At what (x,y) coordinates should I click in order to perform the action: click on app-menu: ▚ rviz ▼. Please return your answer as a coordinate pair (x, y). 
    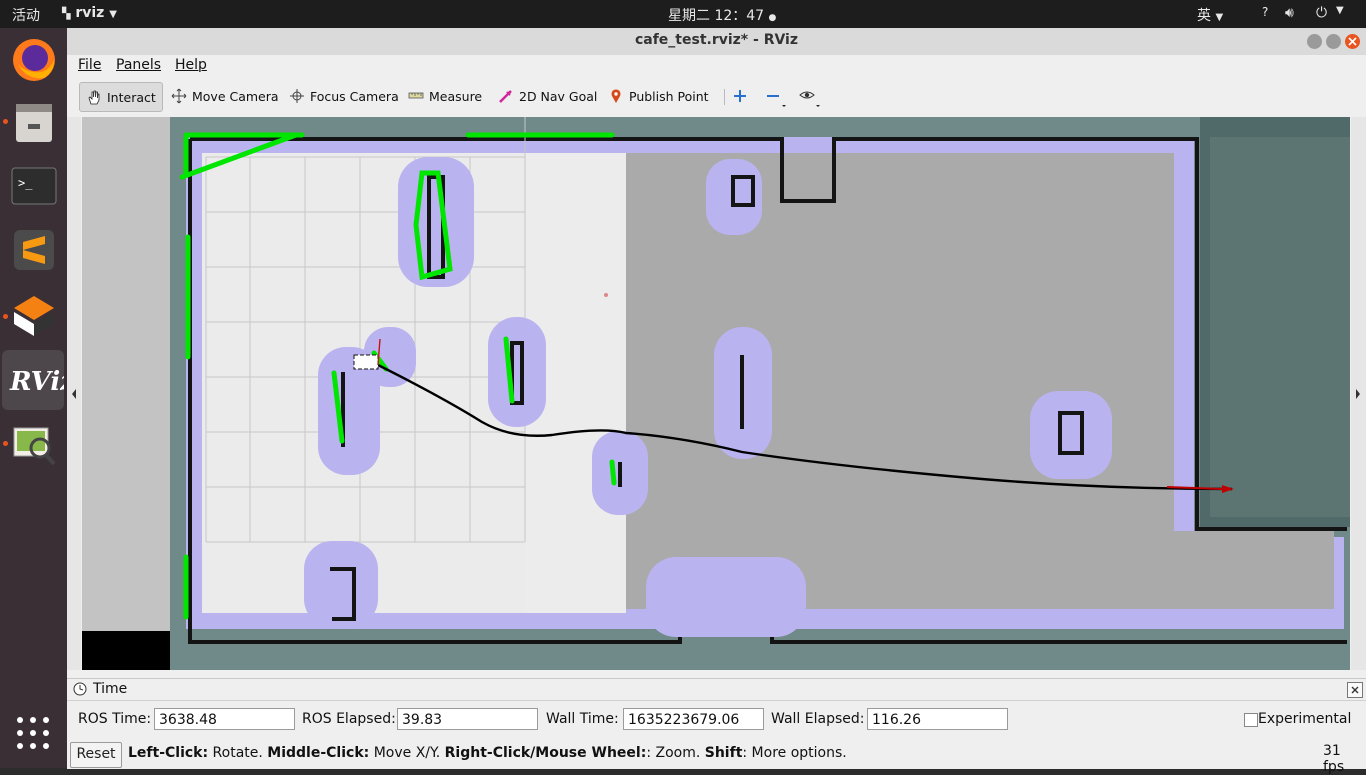
    Looking at the image, I should click on (89, 13).